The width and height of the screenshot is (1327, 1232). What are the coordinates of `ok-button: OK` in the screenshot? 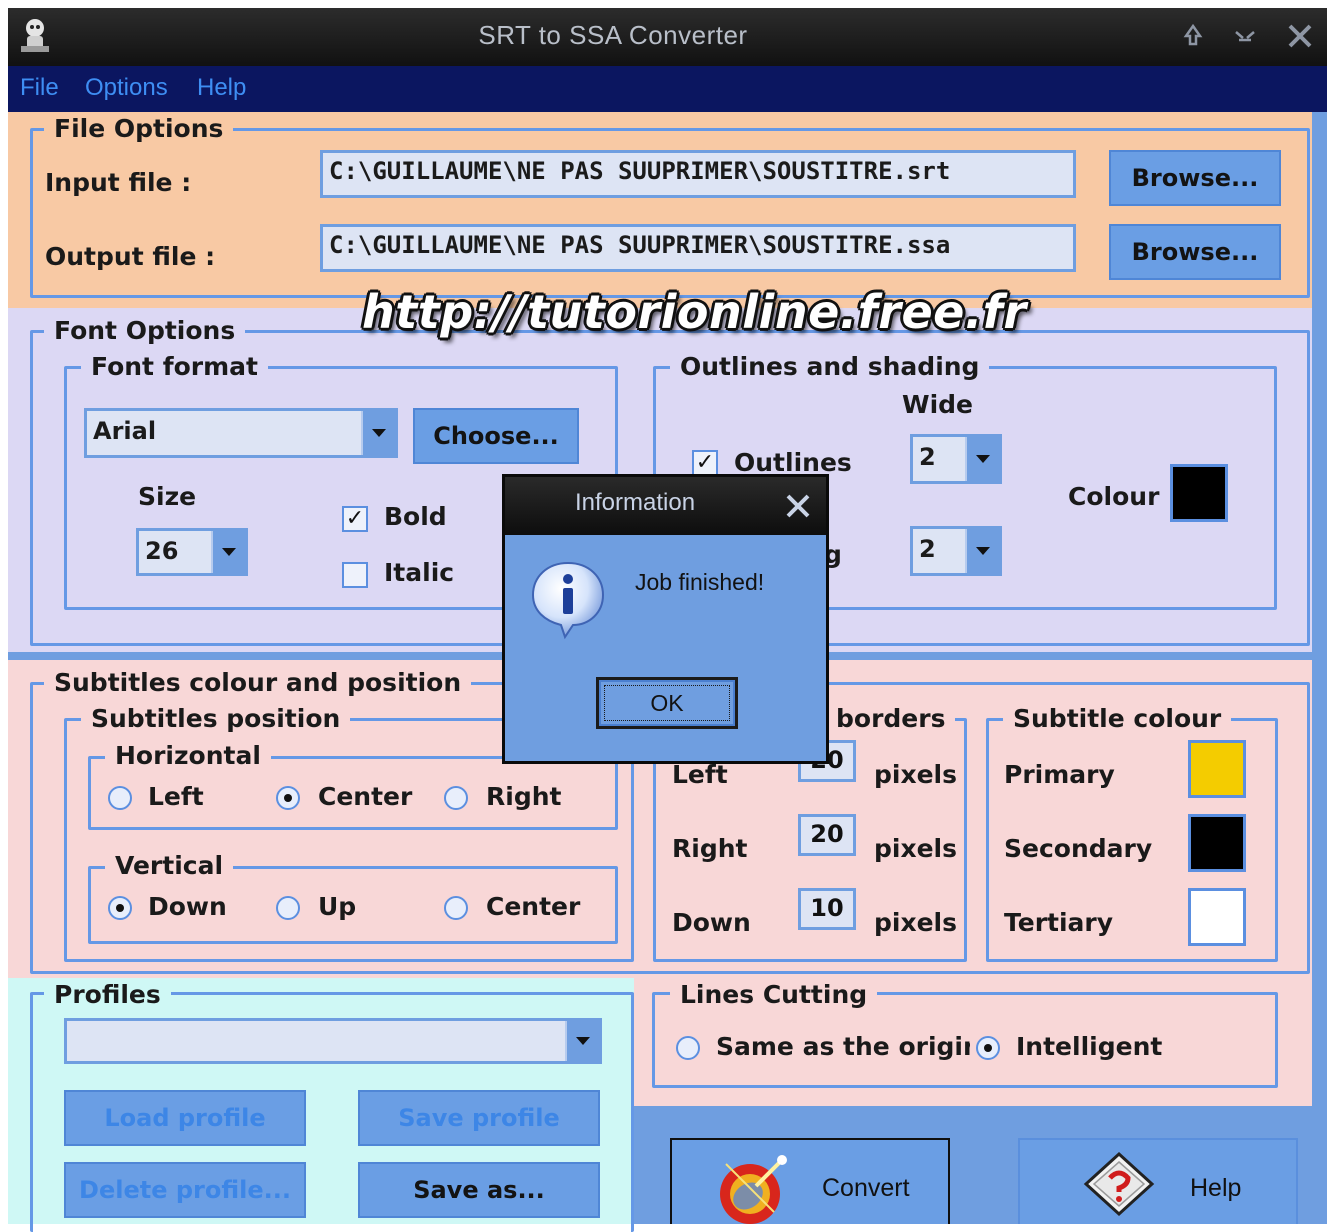 It's located at (667, 703).